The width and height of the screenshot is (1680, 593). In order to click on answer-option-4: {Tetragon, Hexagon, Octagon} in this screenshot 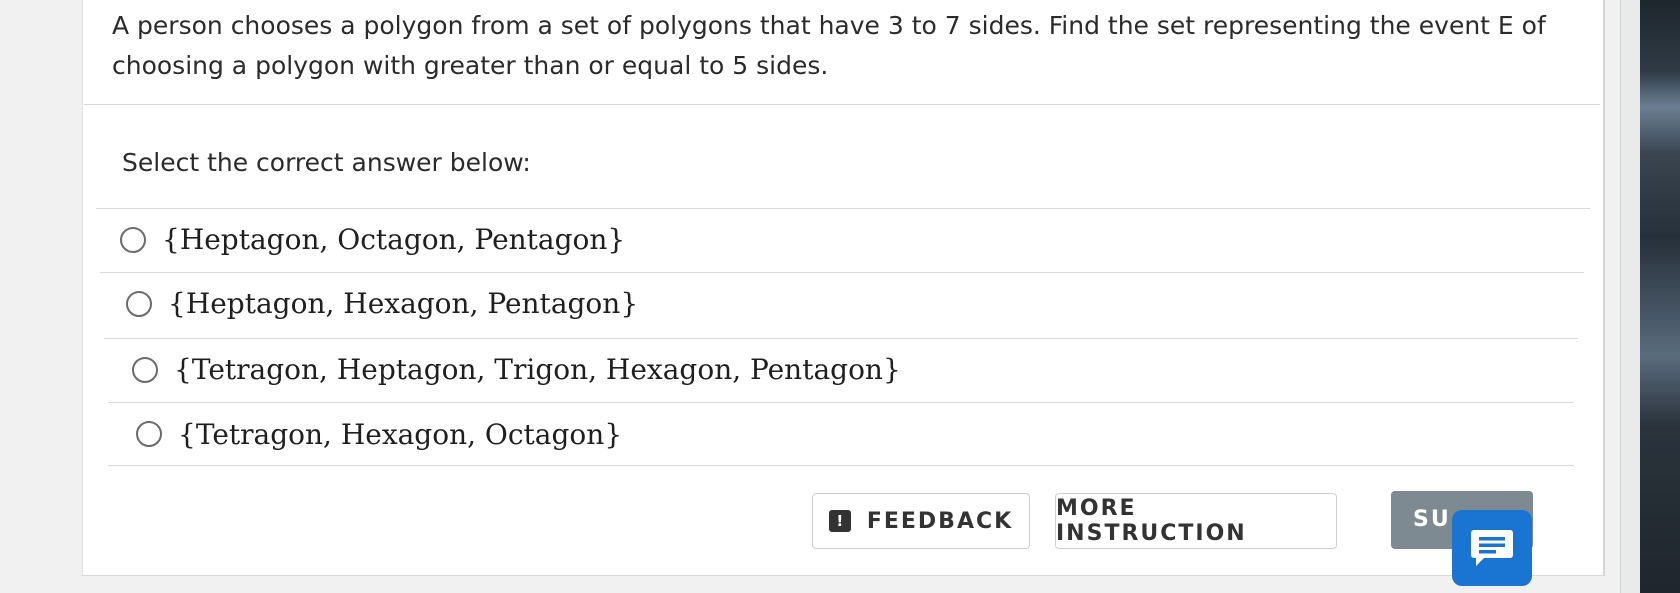, I will do `click(841, 434)`.